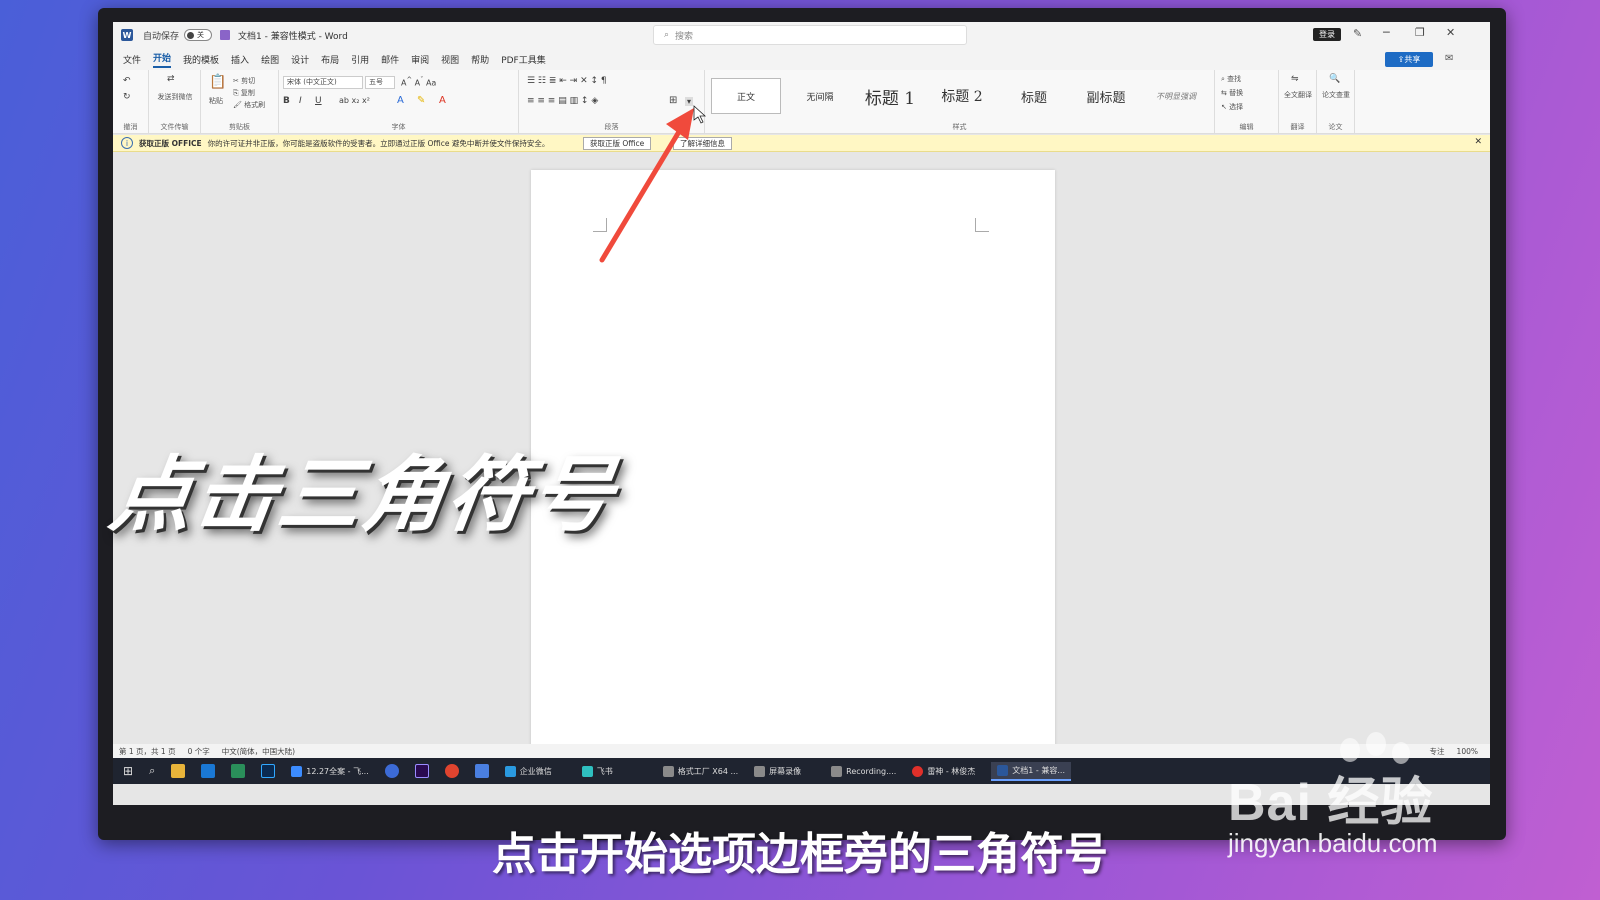  Describe the element at coordinates (641, 195) in the screenshot. I see `arrow-shaft` at that location.